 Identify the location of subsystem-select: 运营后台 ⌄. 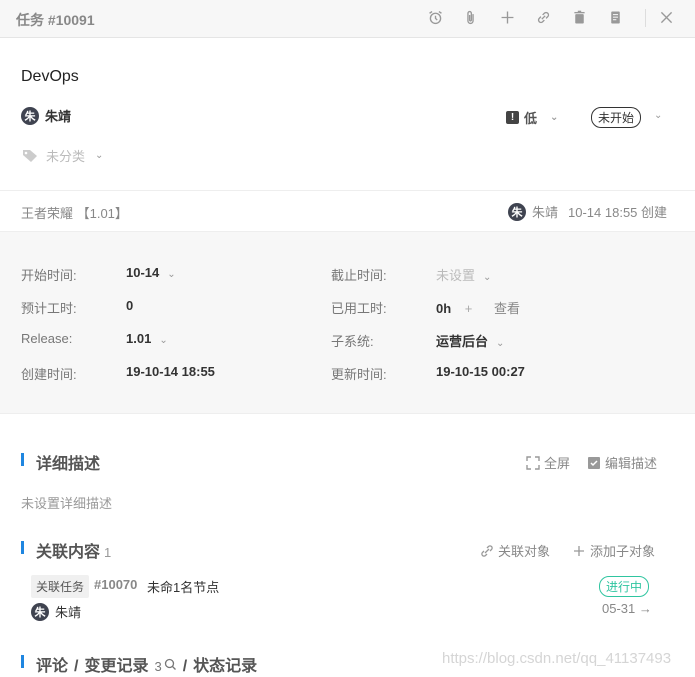
(470, 340).